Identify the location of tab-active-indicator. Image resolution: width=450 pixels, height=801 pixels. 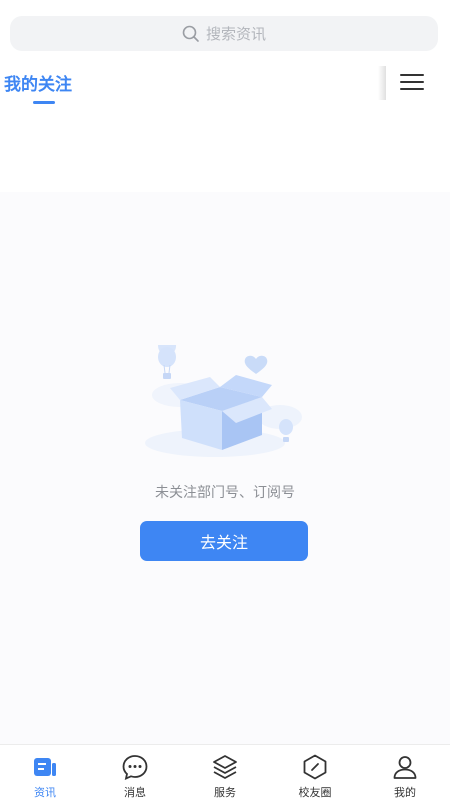
(44, 102).